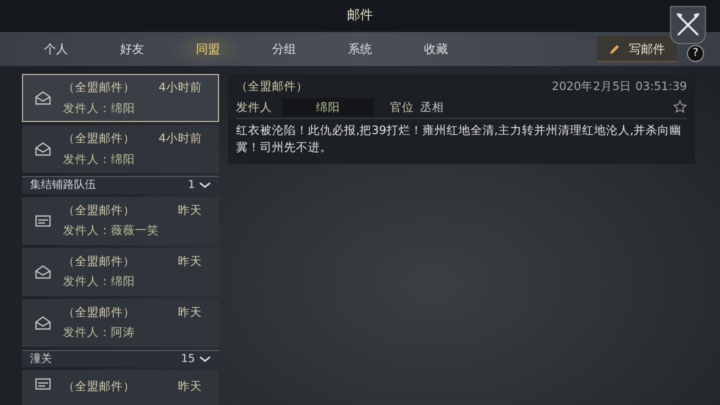 The image size is (720, 405). What do you see at coordinates (284, 49) in the screenshot?
I see `tab: 分组` at bounding box center [284, 49].